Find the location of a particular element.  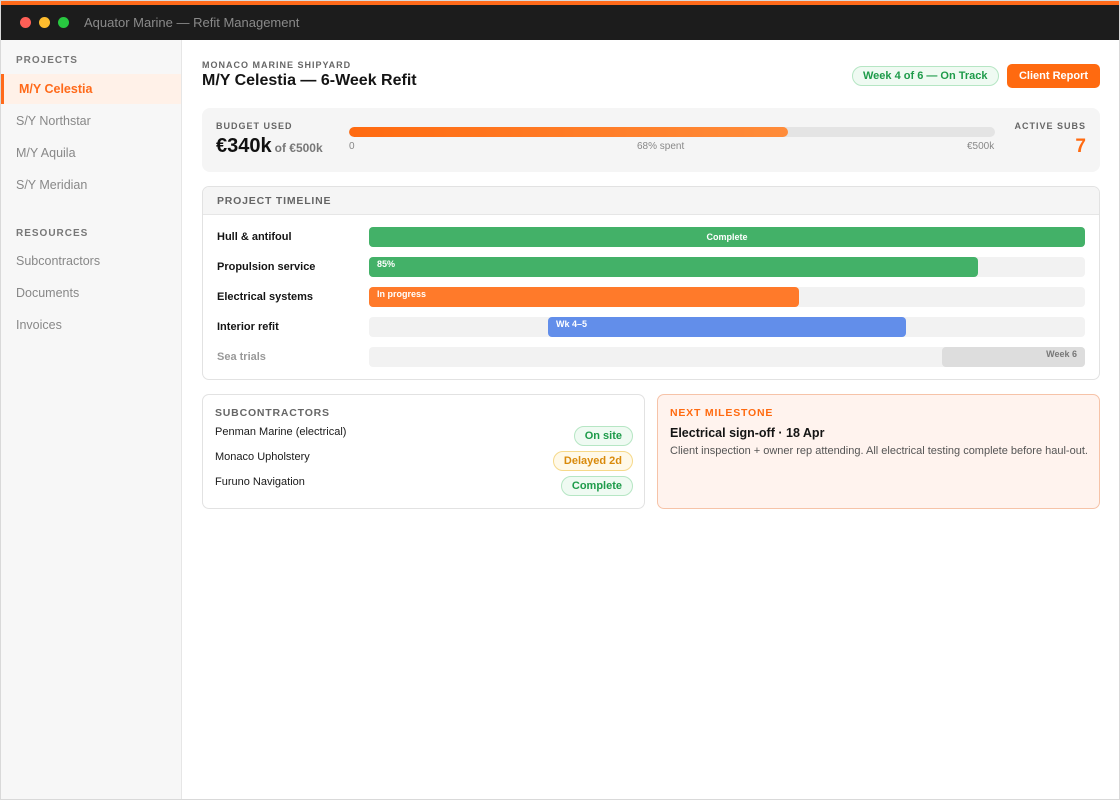

timeline-heading: PROJECT TIMELINE is located at coordinates (651, 201).